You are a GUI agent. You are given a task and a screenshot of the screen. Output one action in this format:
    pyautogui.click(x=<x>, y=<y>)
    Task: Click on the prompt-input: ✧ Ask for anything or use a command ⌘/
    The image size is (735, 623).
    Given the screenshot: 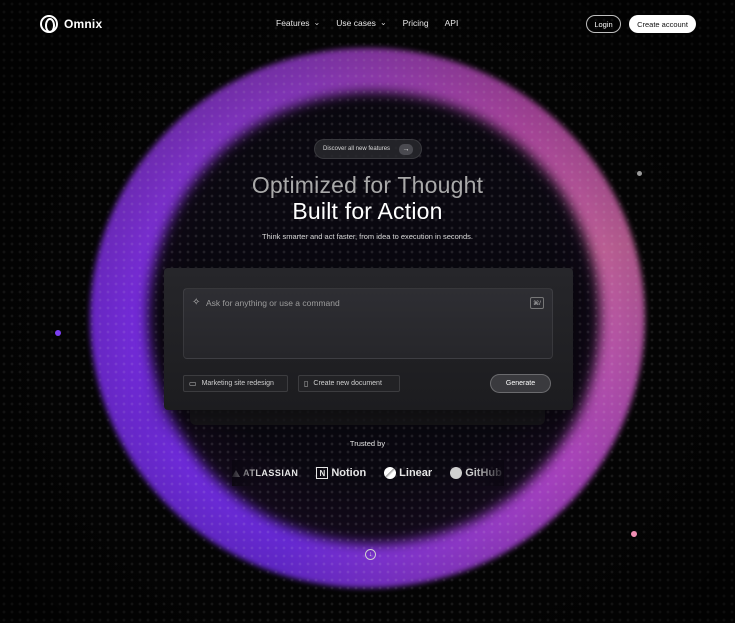 What is the action you would take?
    pyautogui.click(x=368, y=323)
    